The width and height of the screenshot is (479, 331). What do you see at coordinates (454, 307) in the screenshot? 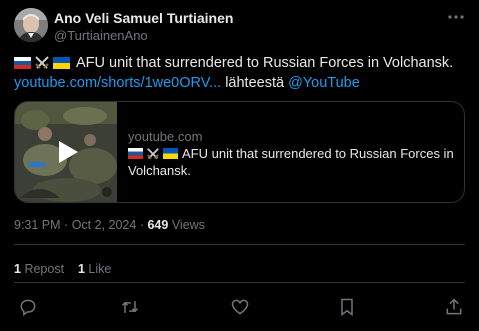
I see `share-icon` at bounding box center [454, 307].